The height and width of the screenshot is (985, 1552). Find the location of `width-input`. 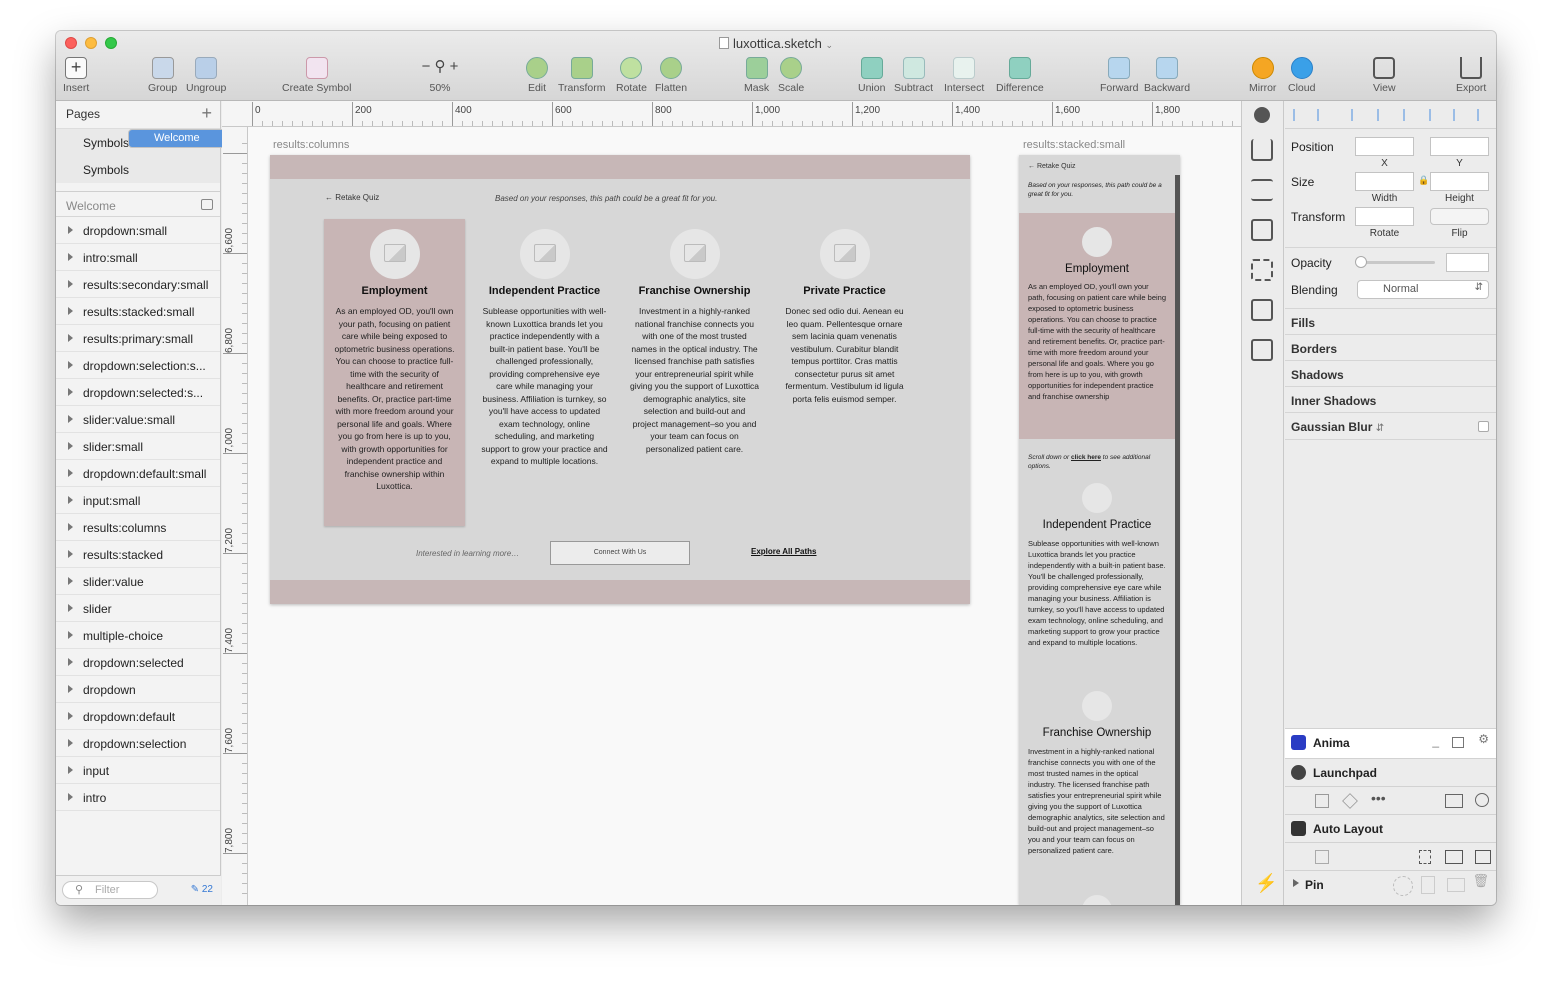

width-input is located at coordinates (1384, 181).